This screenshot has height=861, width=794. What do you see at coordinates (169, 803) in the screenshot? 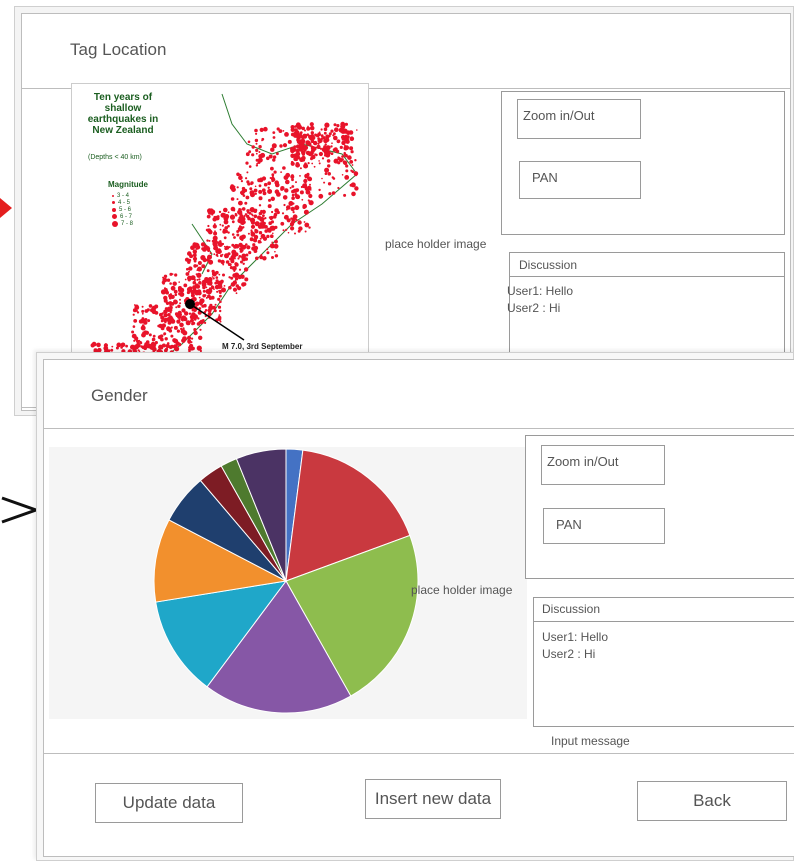
I see `update-data-button: Update data` at bounding box center [169, 803].